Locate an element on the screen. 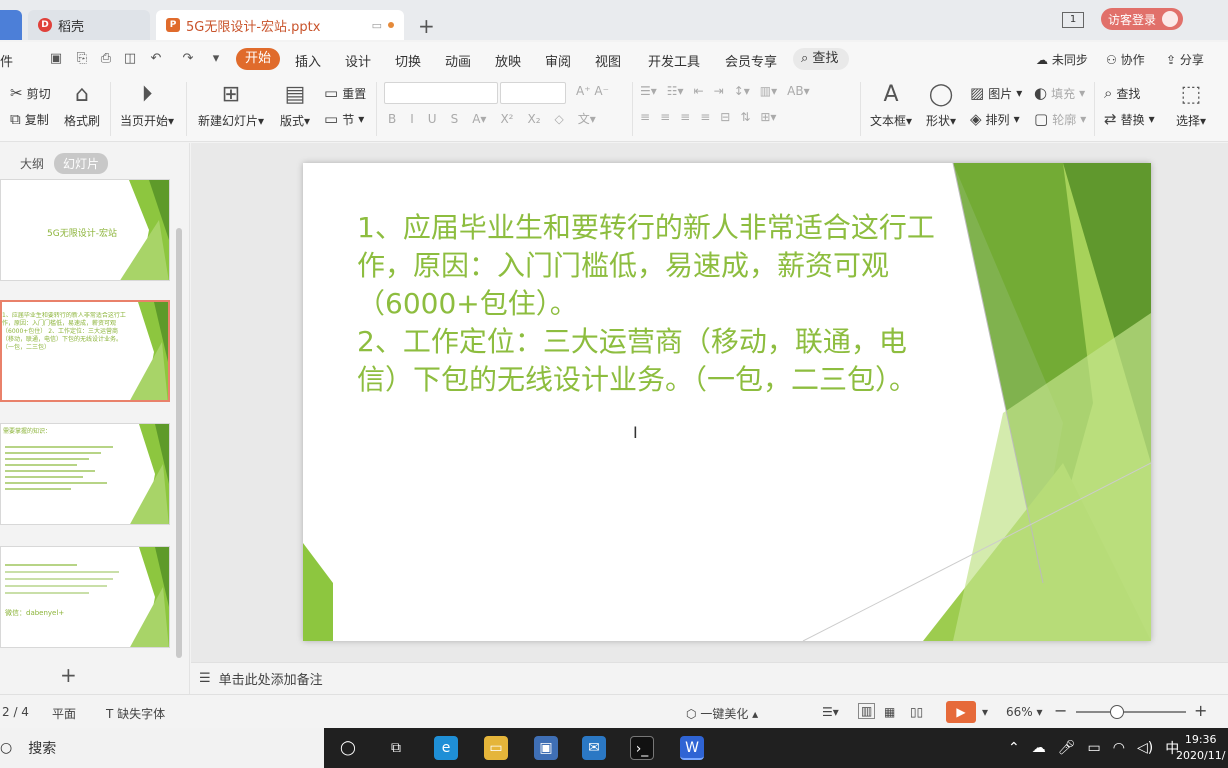 The height and width of the screenshot is (768, 1228). terminal-icon: ›_ is located at coordinates (642, 748).